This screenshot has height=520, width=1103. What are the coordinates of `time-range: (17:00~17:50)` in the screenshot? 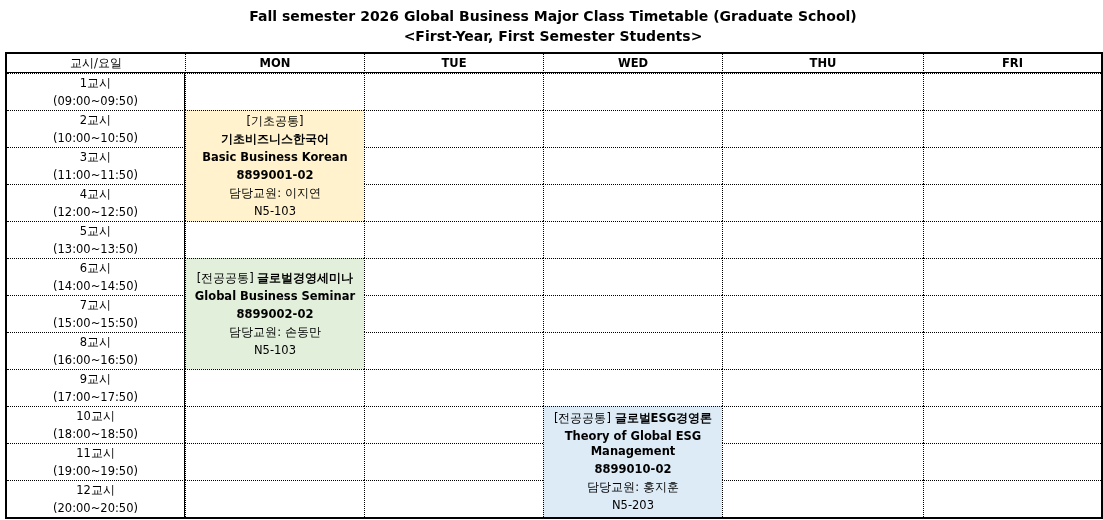 It's located at (95, 397).